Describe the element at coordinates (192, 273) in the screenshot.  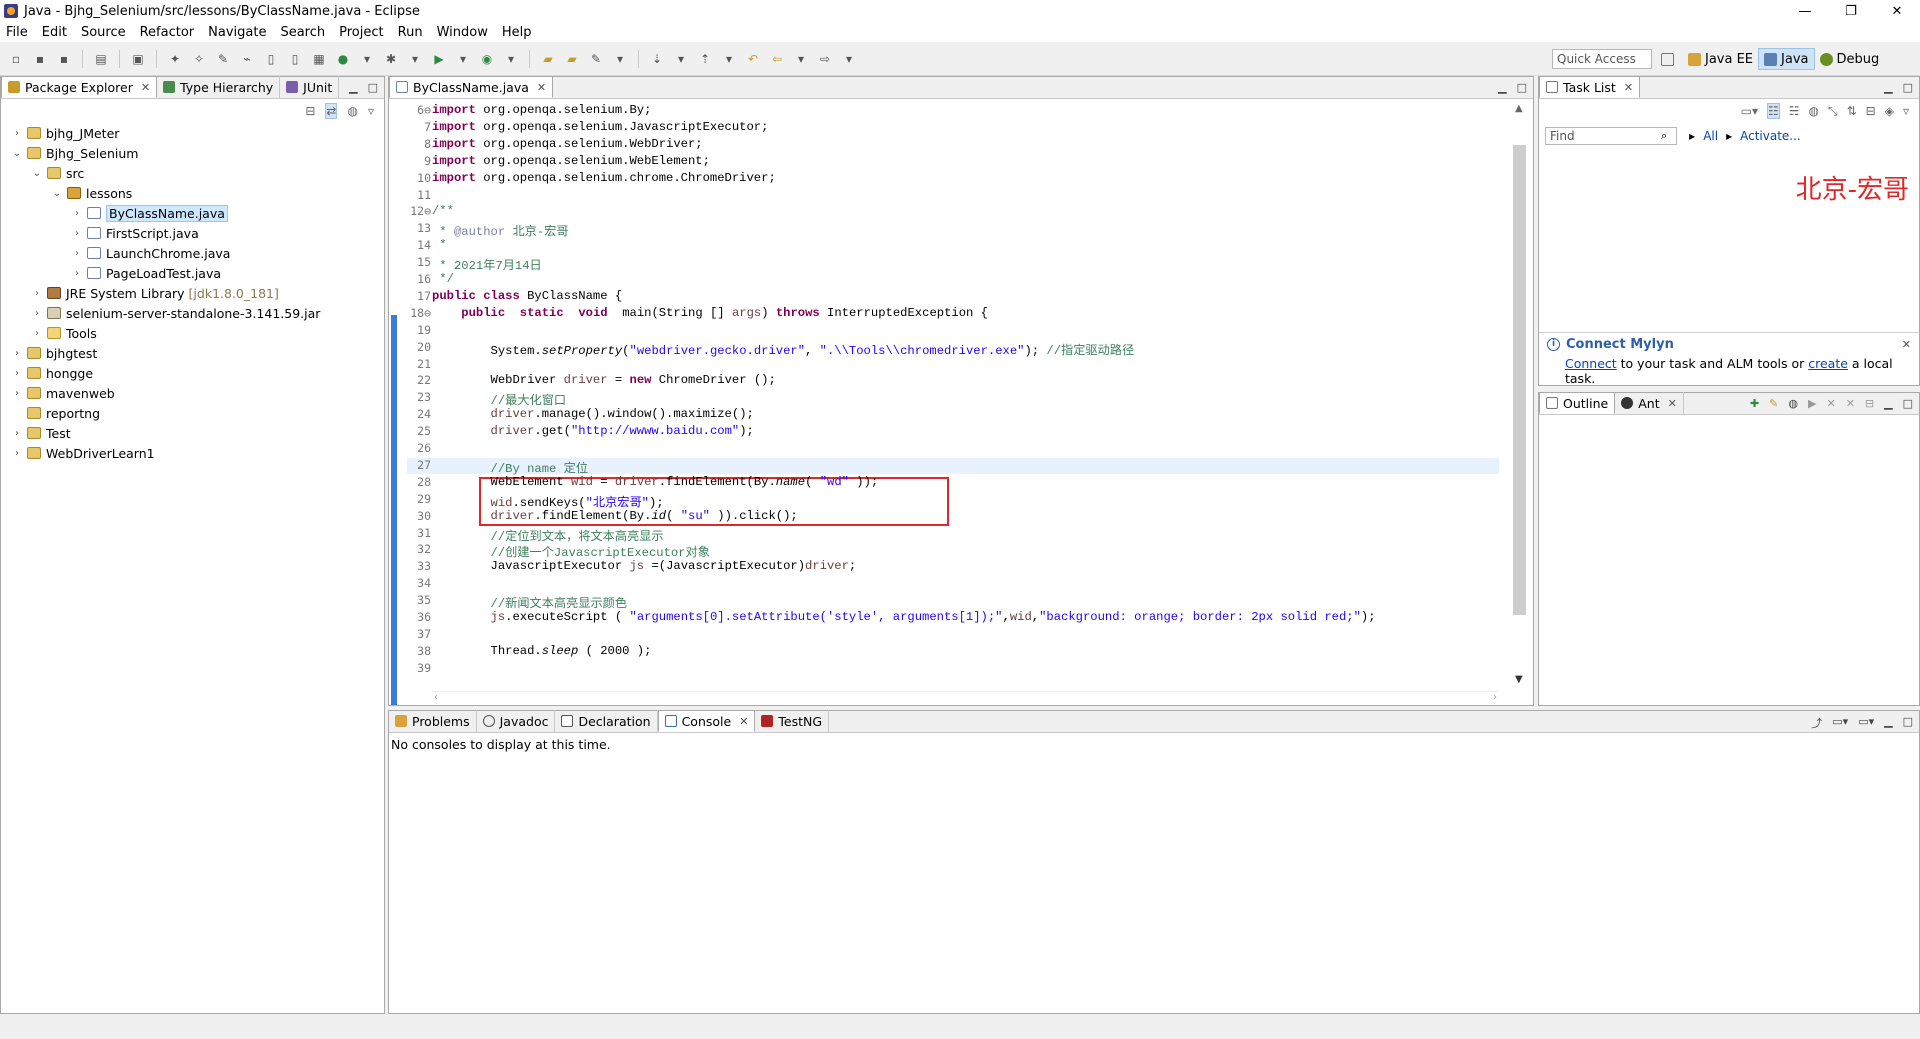
I see `tree-item: › PageLoadTest.java` at that location.